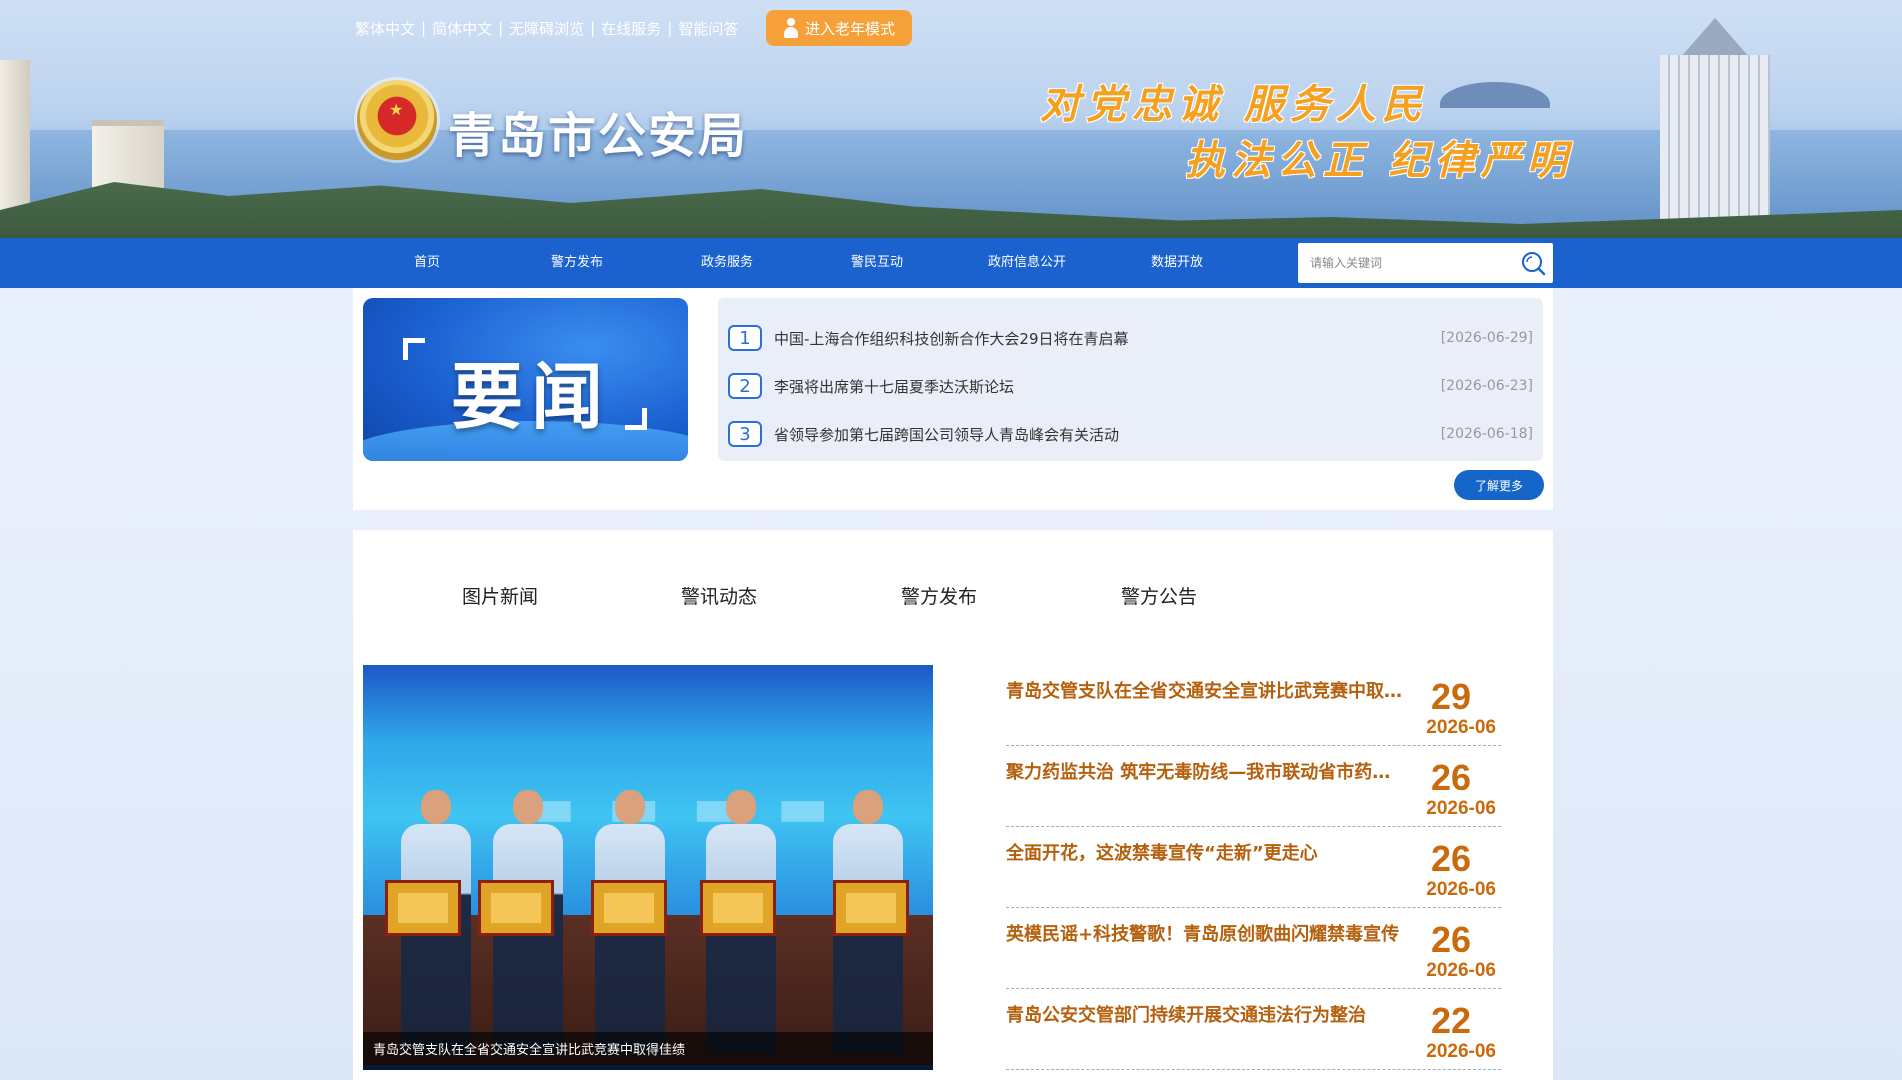 Image resolution: width=1902 pixels, height=1080 pixels. What do you see at coordinates (1450, 696) in the screenshot?
I see `news-day: 29` at bounding box center [1450, 696].